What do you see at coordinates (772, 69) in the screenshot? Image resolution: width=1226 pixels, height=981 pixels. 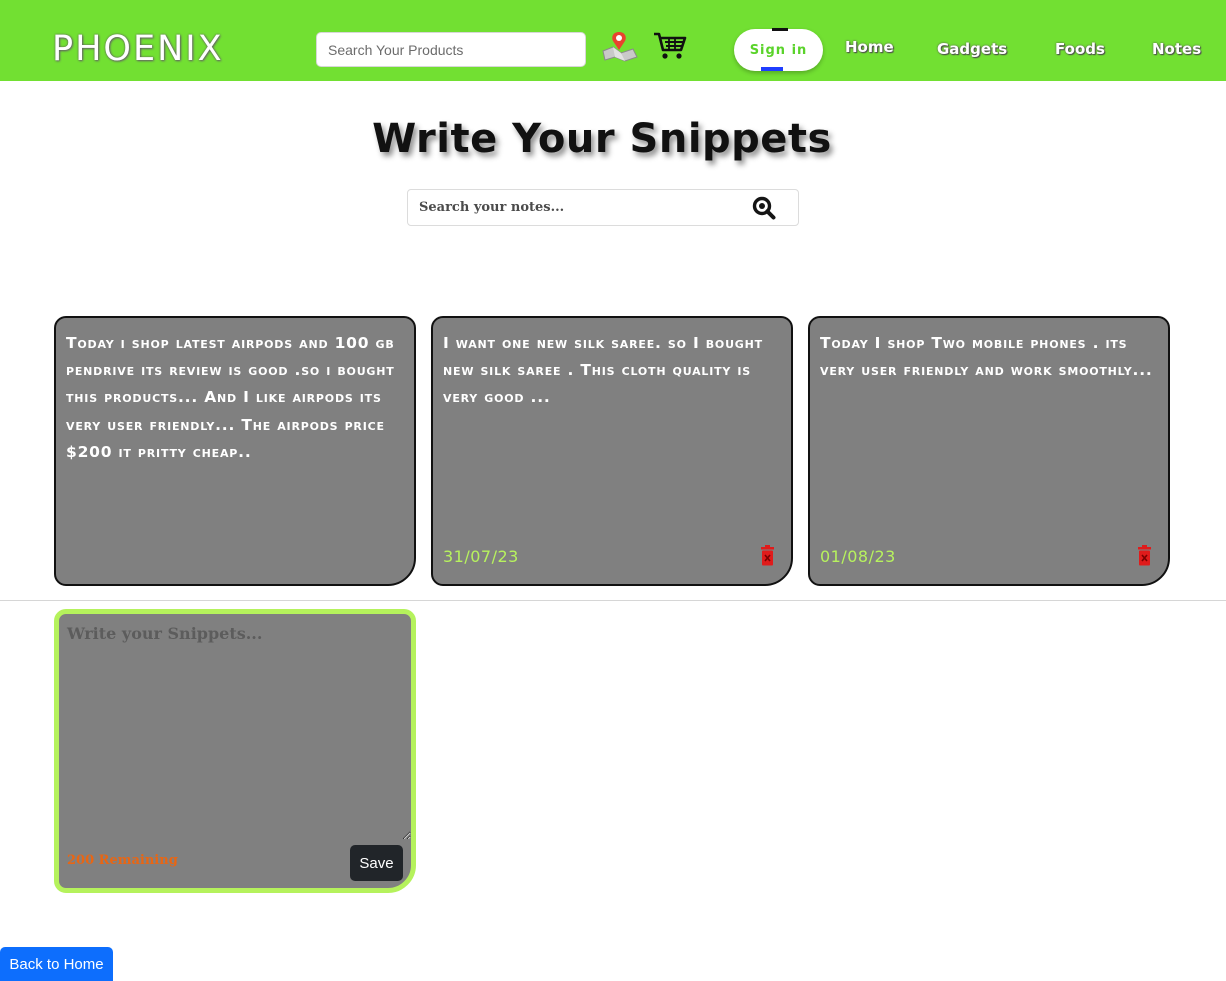 I see `signin-accent-bottom` at bounding box center [772, 69].